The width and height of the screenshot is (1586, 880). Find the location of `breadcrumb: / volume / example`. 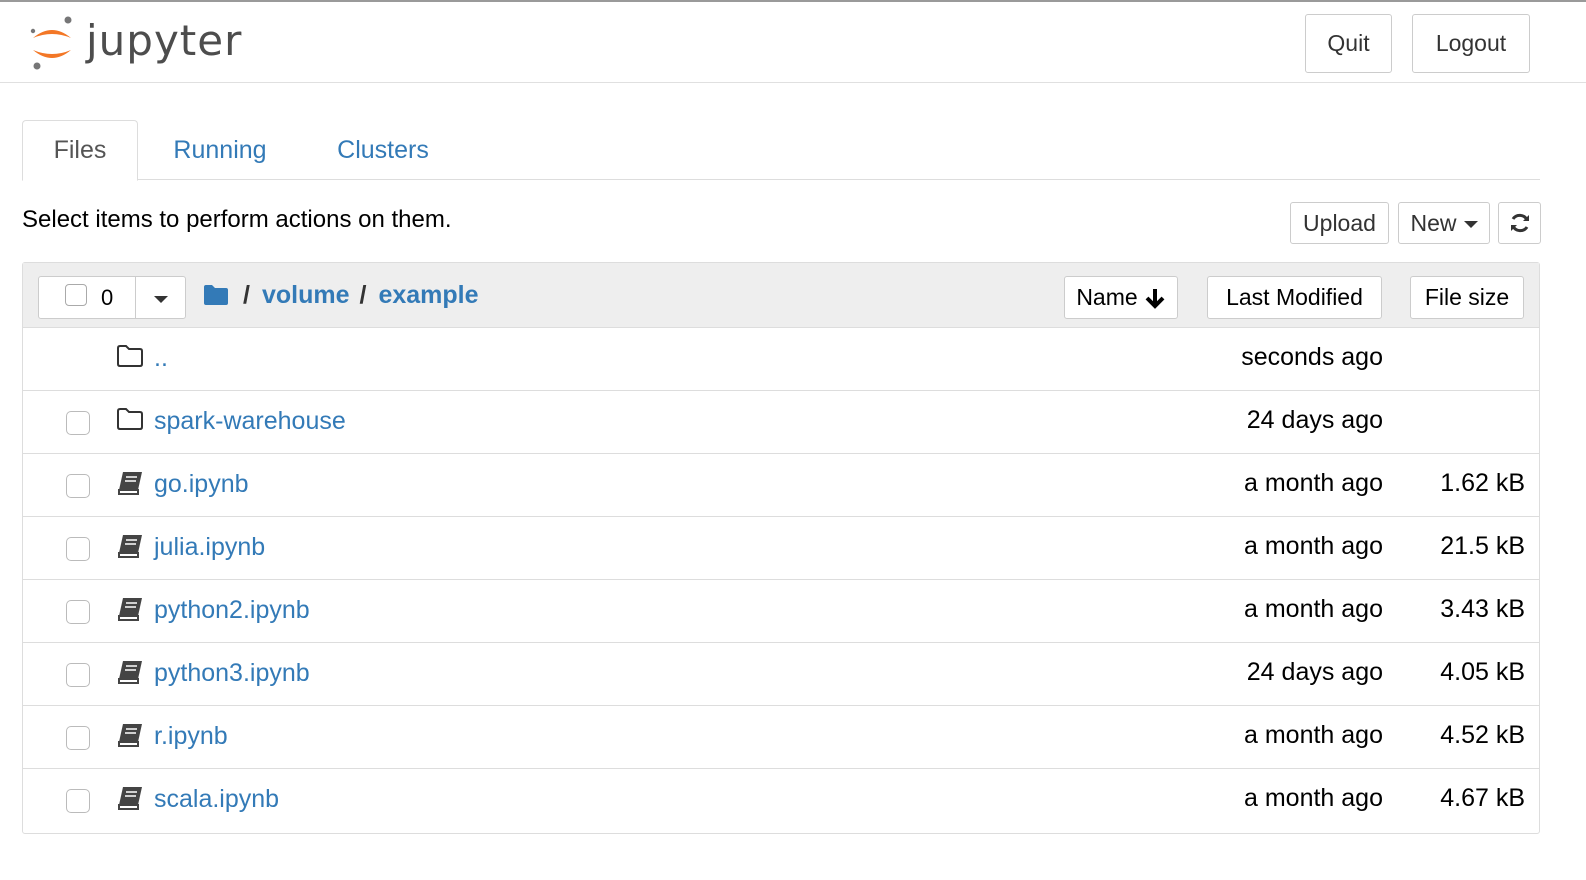

breadcrumb: / volume / example is located at coordinates (341, 295).